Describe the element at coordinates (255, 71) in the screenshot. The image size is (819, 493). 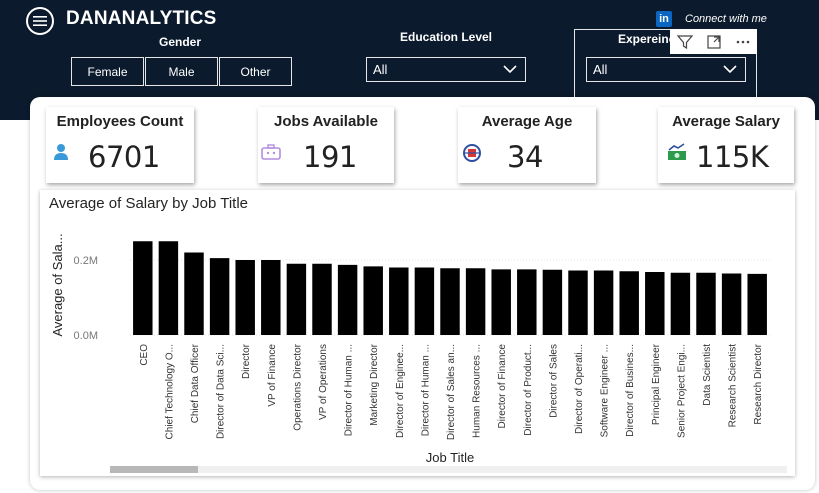
I see `gender-other-button: Other` at that location.